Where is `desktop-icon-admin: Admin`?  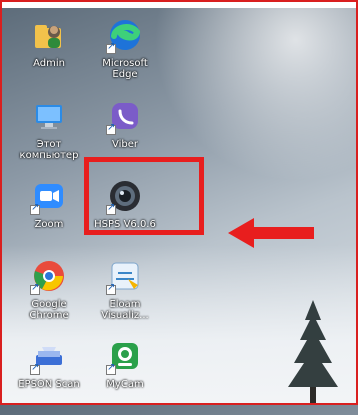 desktop-icon-admin: Admin is located at coordinates (49, 54).